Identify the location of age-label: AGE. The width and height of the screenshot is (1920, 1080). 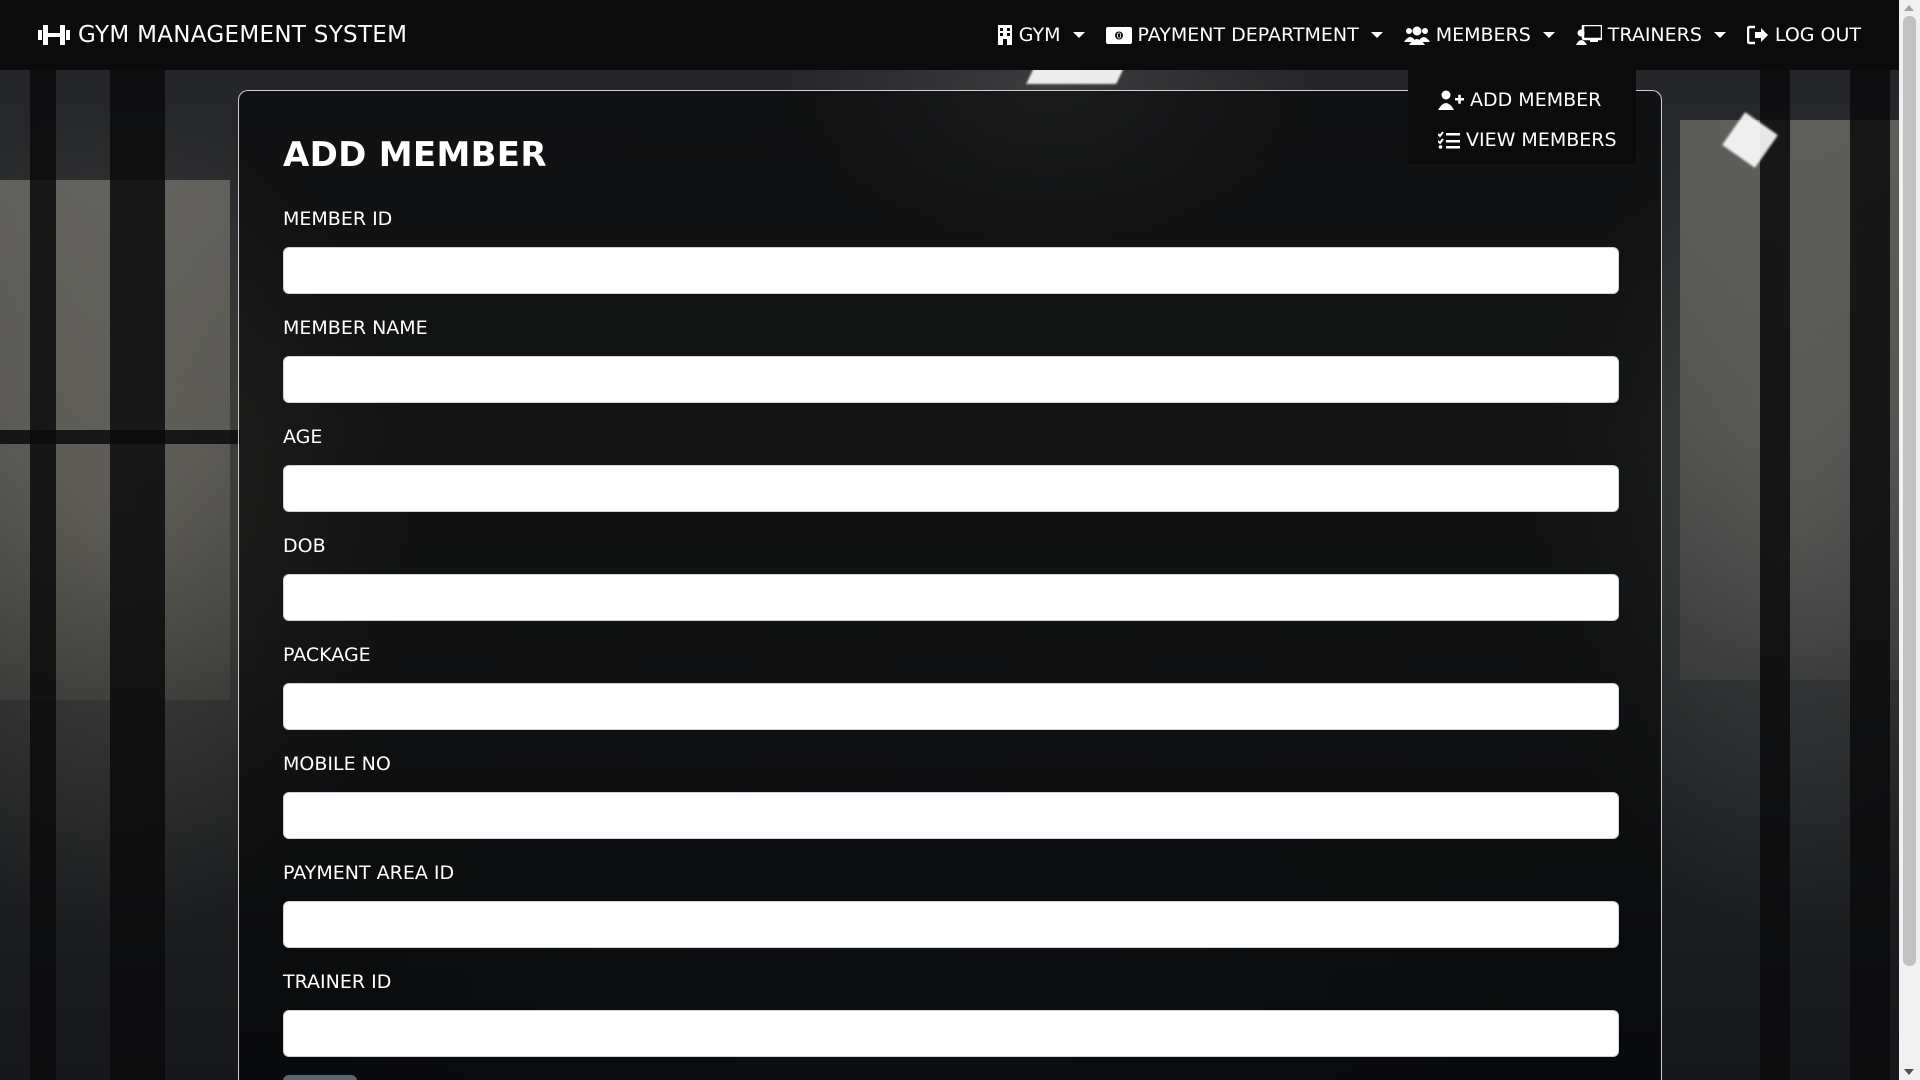
(303, 437).